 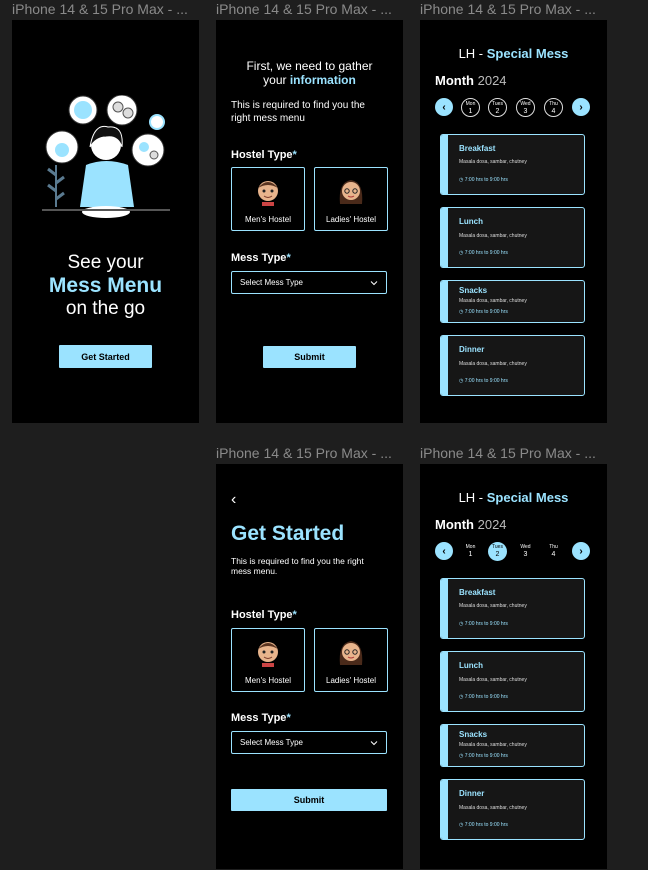 I want to click on illustration, so click(x=106, y=156).